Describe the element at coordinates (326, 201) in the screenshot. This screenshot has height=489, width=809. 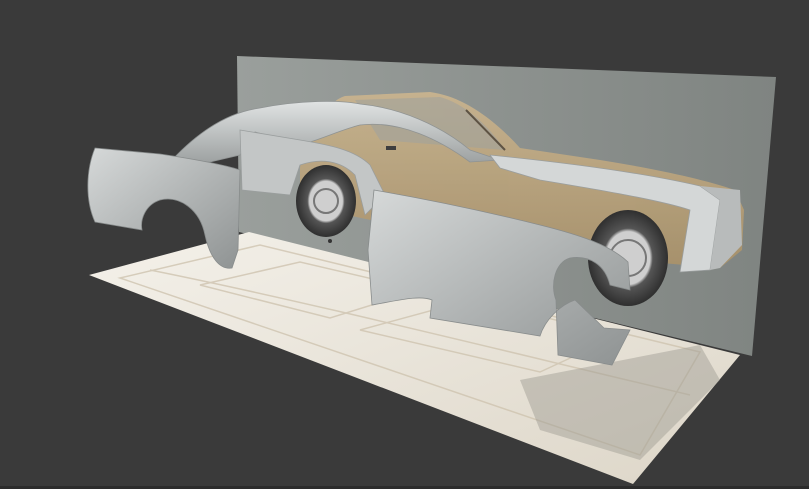
I see `rear-wheel` at that location.